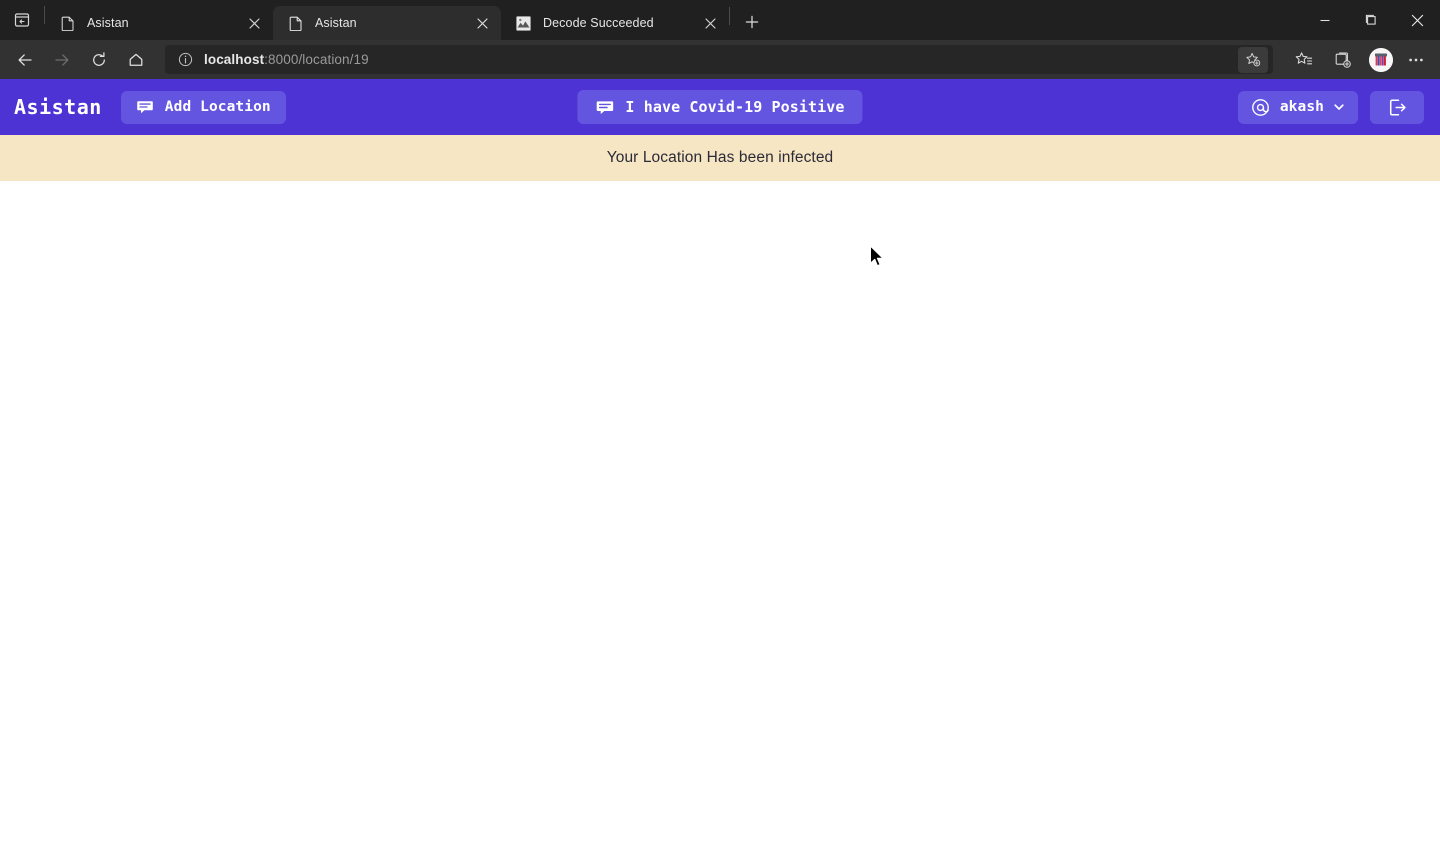  I want to click on refresh-icon, so click(99, 58).